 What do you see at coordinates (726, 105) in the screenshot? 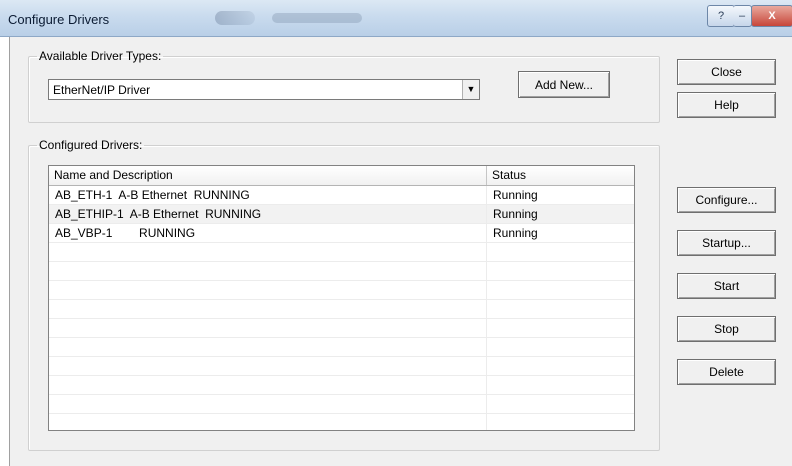
I see `help-button: Help` at bounding box center [726, 105].